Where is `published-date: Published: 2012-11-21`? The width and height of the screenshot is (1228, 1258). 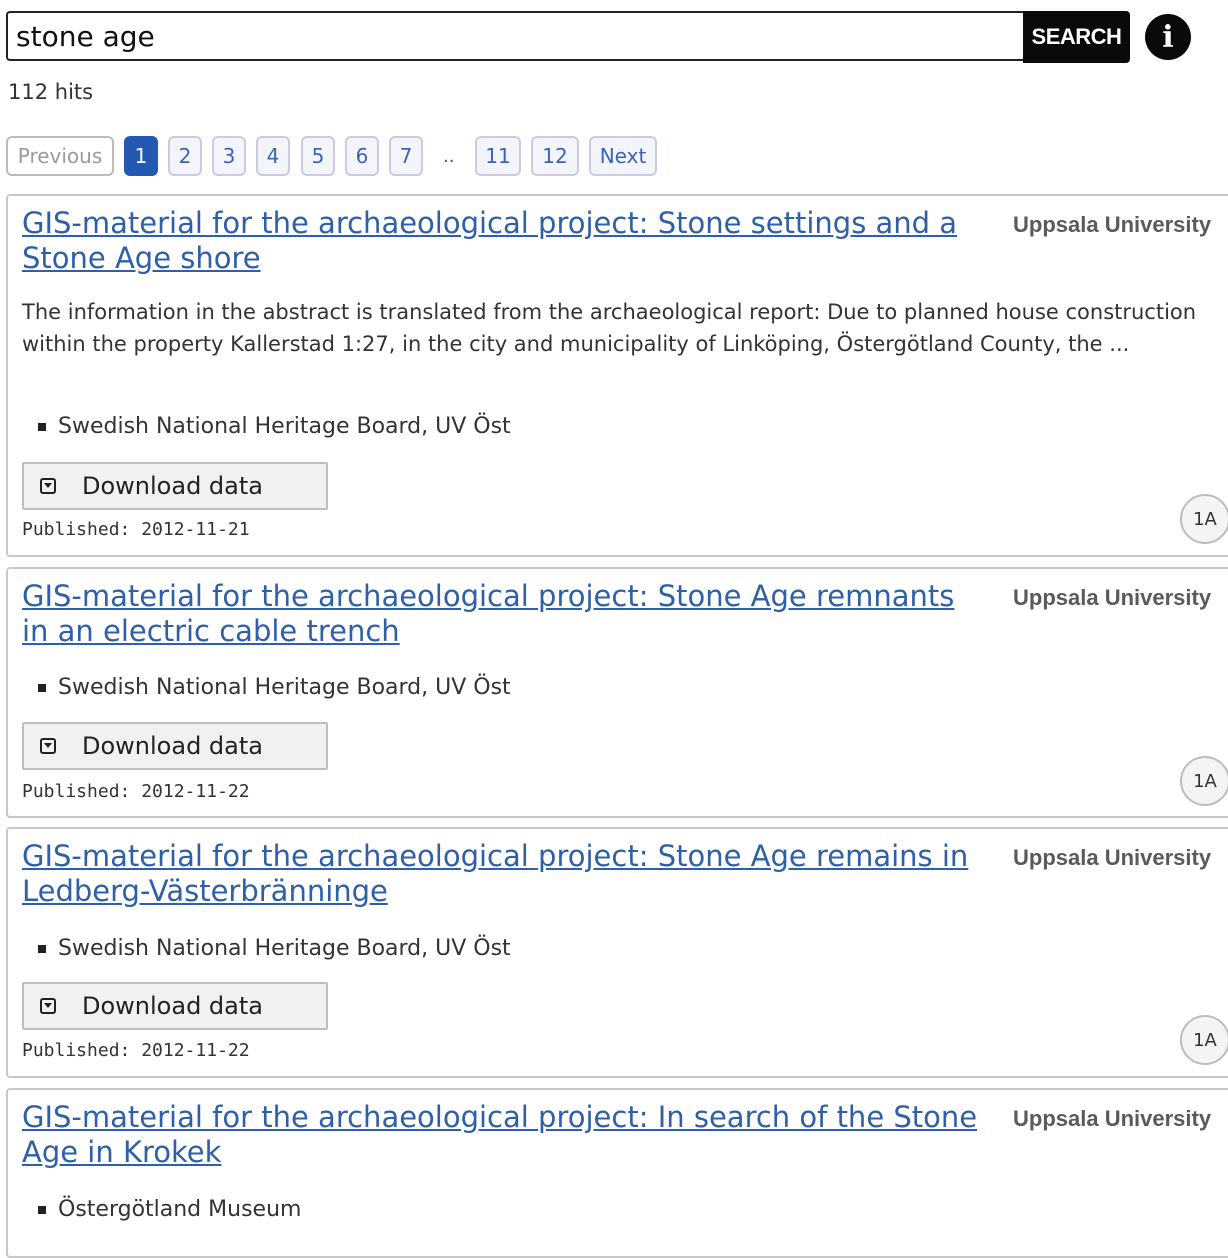
published-date: Published: 2012-11-21 is located at coordinates (136, 529).